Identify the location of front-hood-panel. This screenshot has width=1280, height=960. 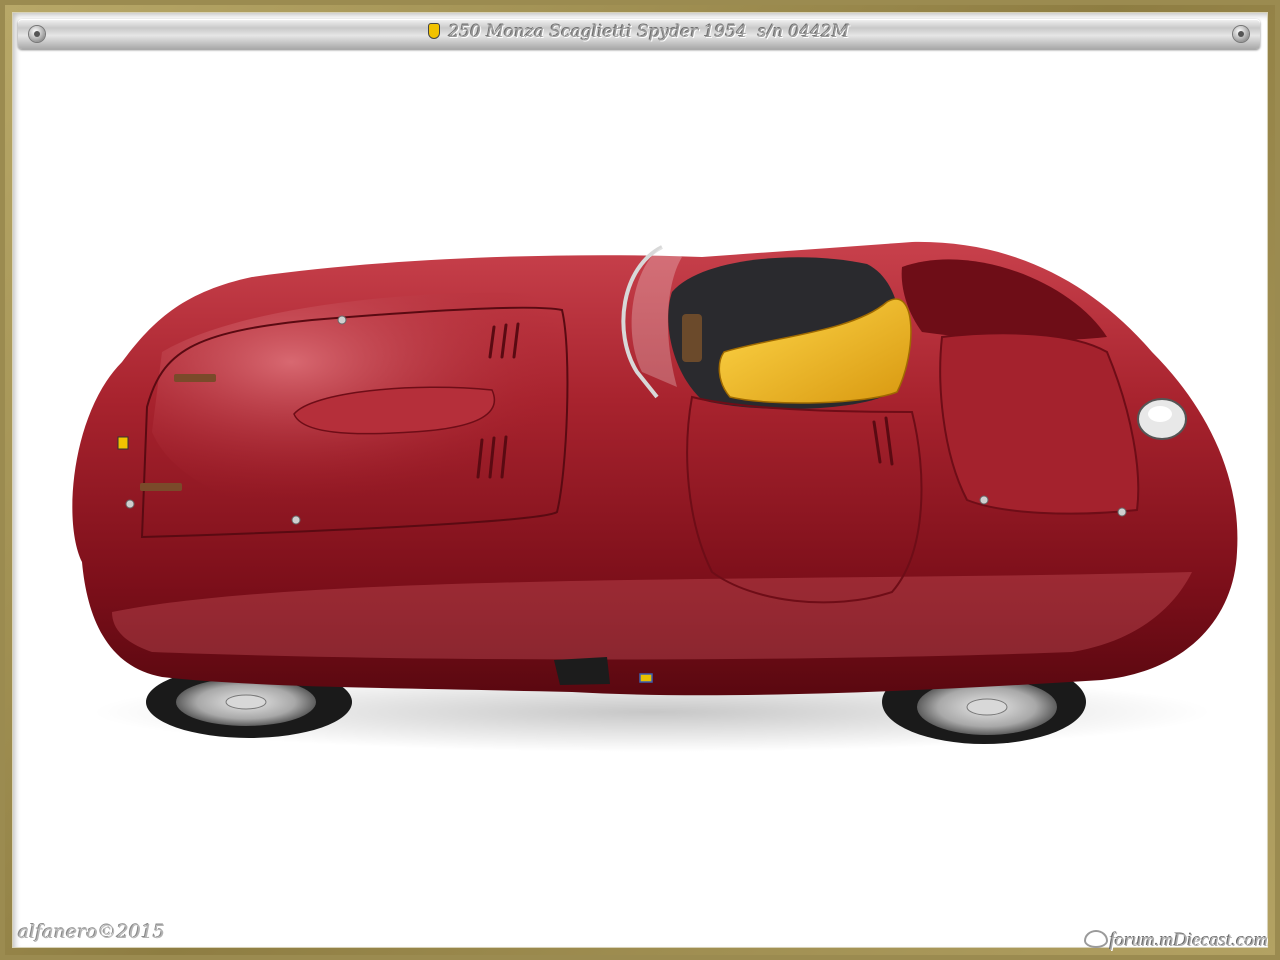
(1039, 423).